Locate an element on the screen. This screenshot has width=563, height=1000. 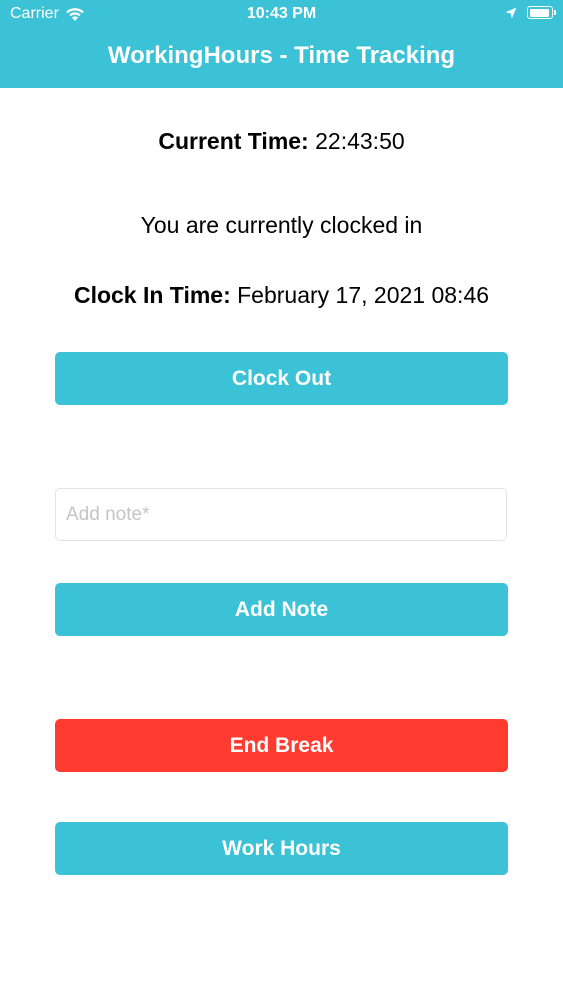
clock-out-button: Clock Out is located at coordinates (281, 378).